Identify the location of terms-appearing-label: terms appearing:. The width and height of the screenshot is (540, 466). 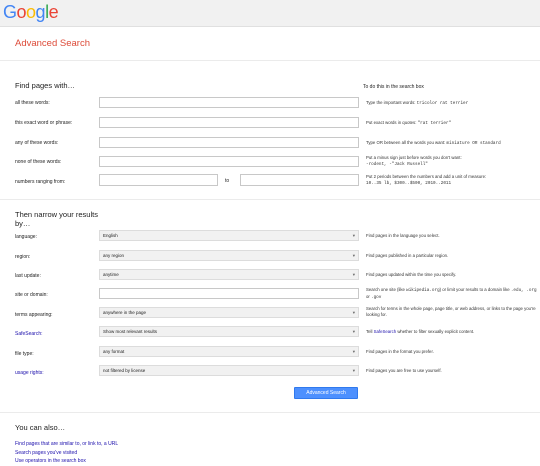
(34, 315).